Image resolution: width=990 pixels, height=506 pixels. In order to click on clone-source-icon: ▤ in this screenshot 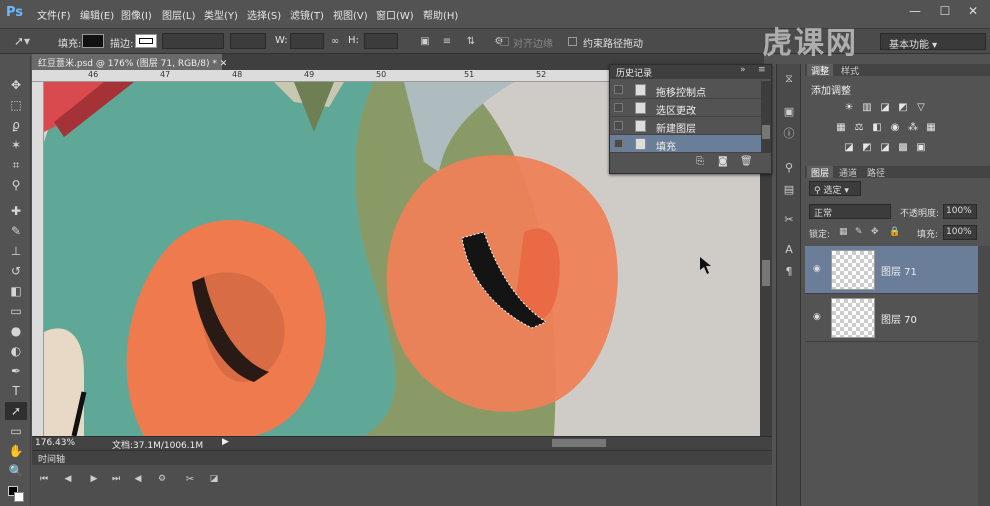, I will do `click(789, 189)`.